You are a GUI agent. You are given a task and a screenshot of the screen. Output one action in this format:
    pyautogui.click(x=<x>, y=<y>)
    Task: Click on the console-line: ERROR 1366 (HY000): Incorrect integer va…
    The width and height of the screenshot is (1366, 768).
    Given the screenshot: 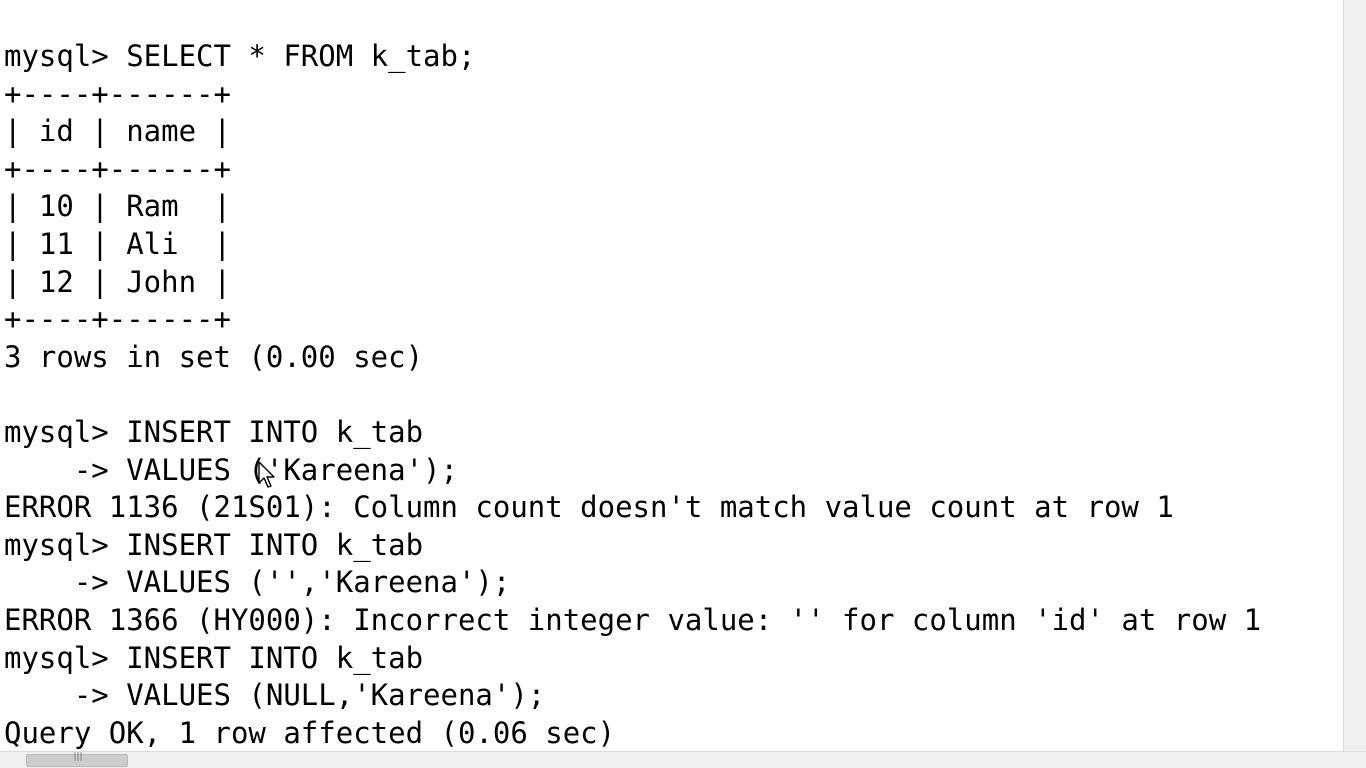 What is the action you would take?
    pyautogui.click(x=633, y=619)
    